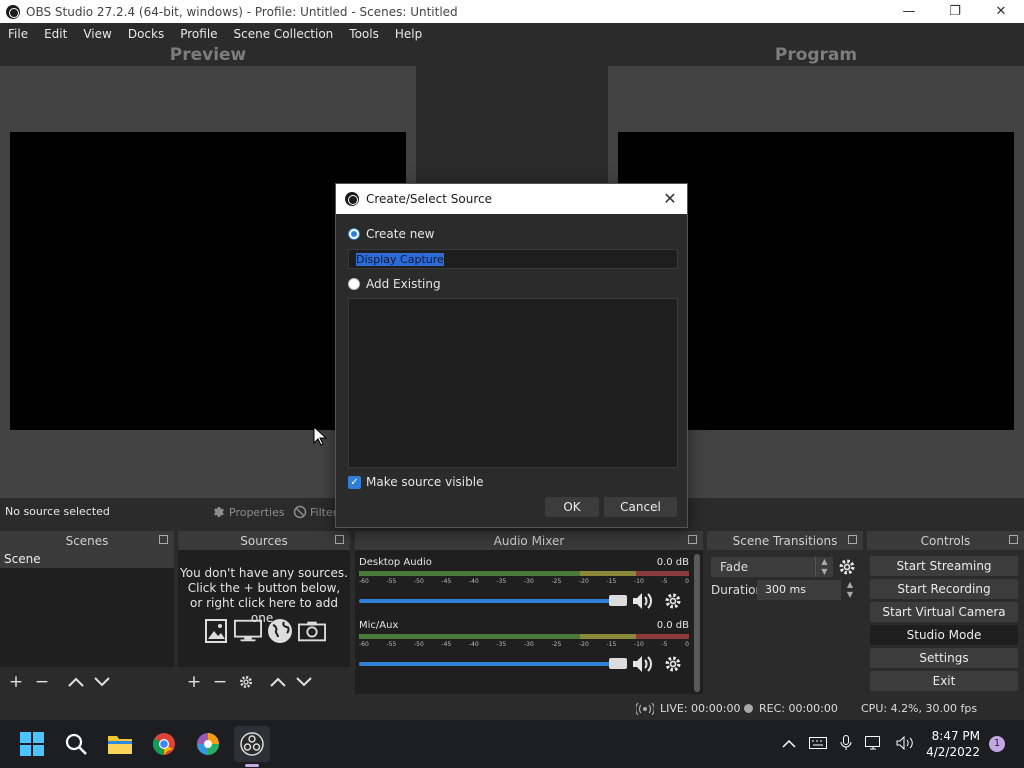  I want to click on menu-view: View, so click(97, 34).